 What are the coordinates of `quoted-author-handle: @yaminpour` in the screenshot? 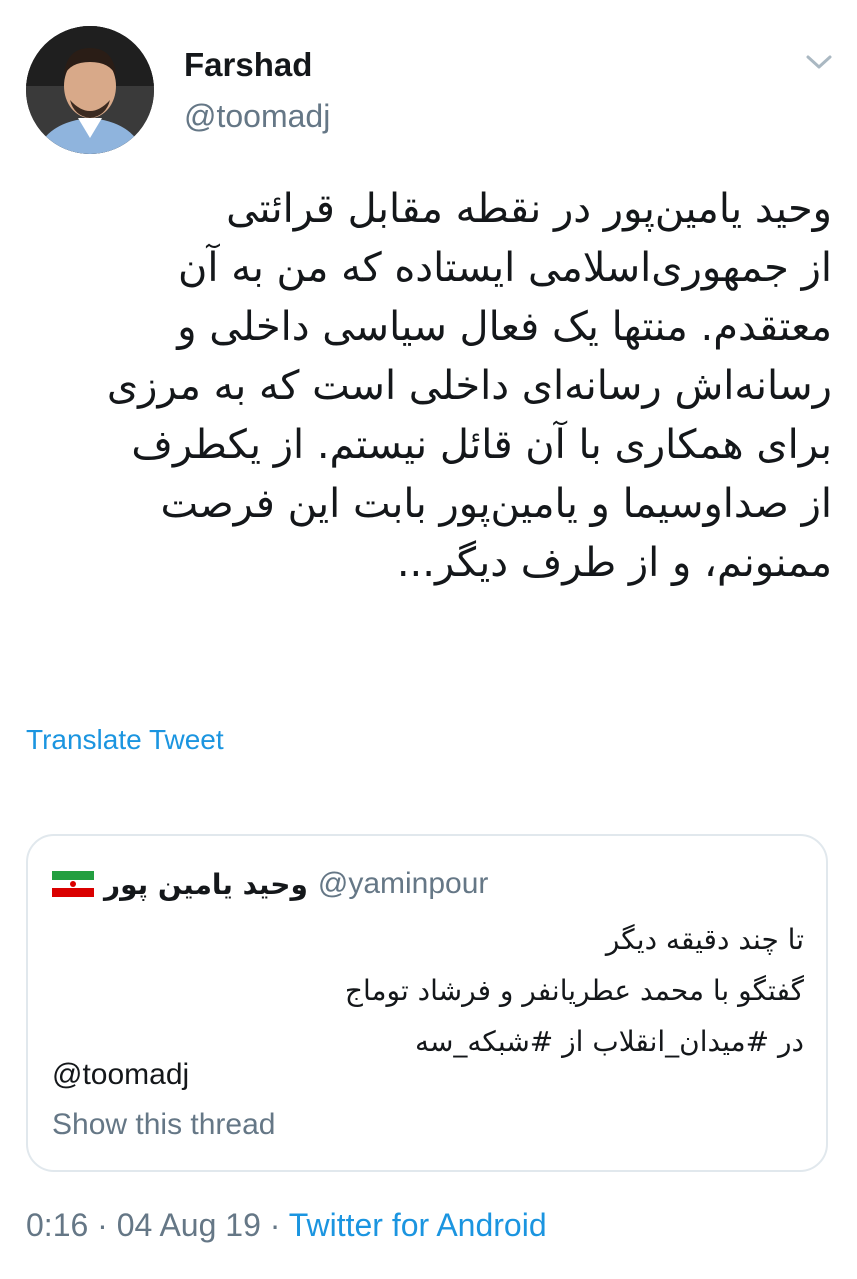 It's located at (403, 884).